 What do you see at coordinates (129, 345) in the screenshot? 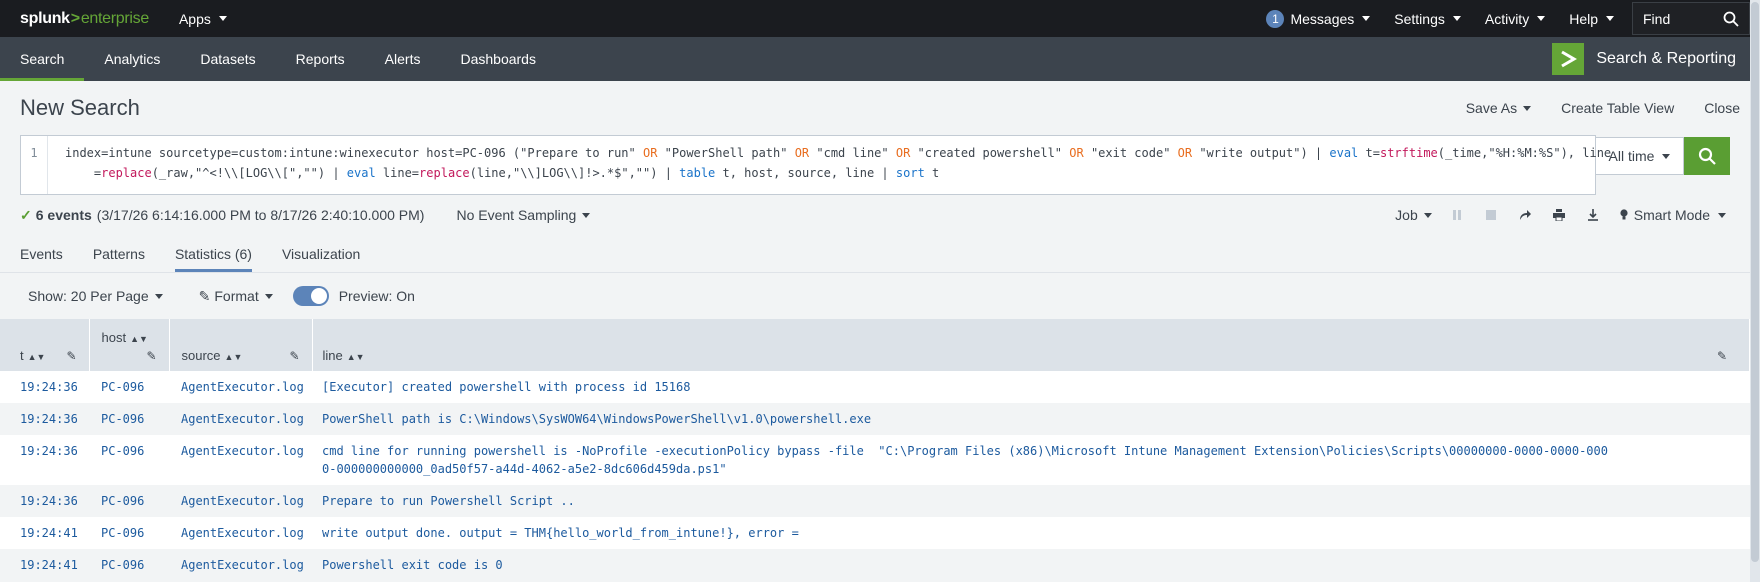
I see `column-header-host: host ▲▼ ✎` at bounding box center [129, 345].